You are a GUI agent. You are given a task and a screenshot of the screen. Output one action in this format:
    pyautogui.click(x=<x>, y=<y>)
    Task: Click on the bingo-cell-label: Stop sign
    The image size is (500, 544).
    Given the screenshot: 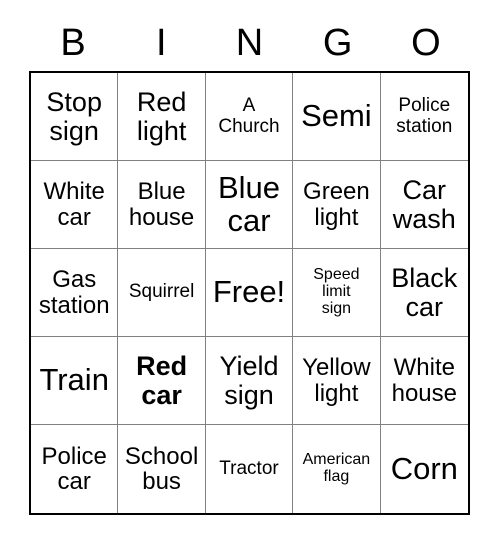 What is the action you would take?
    pyautogui.click(x=74, y=116)
    